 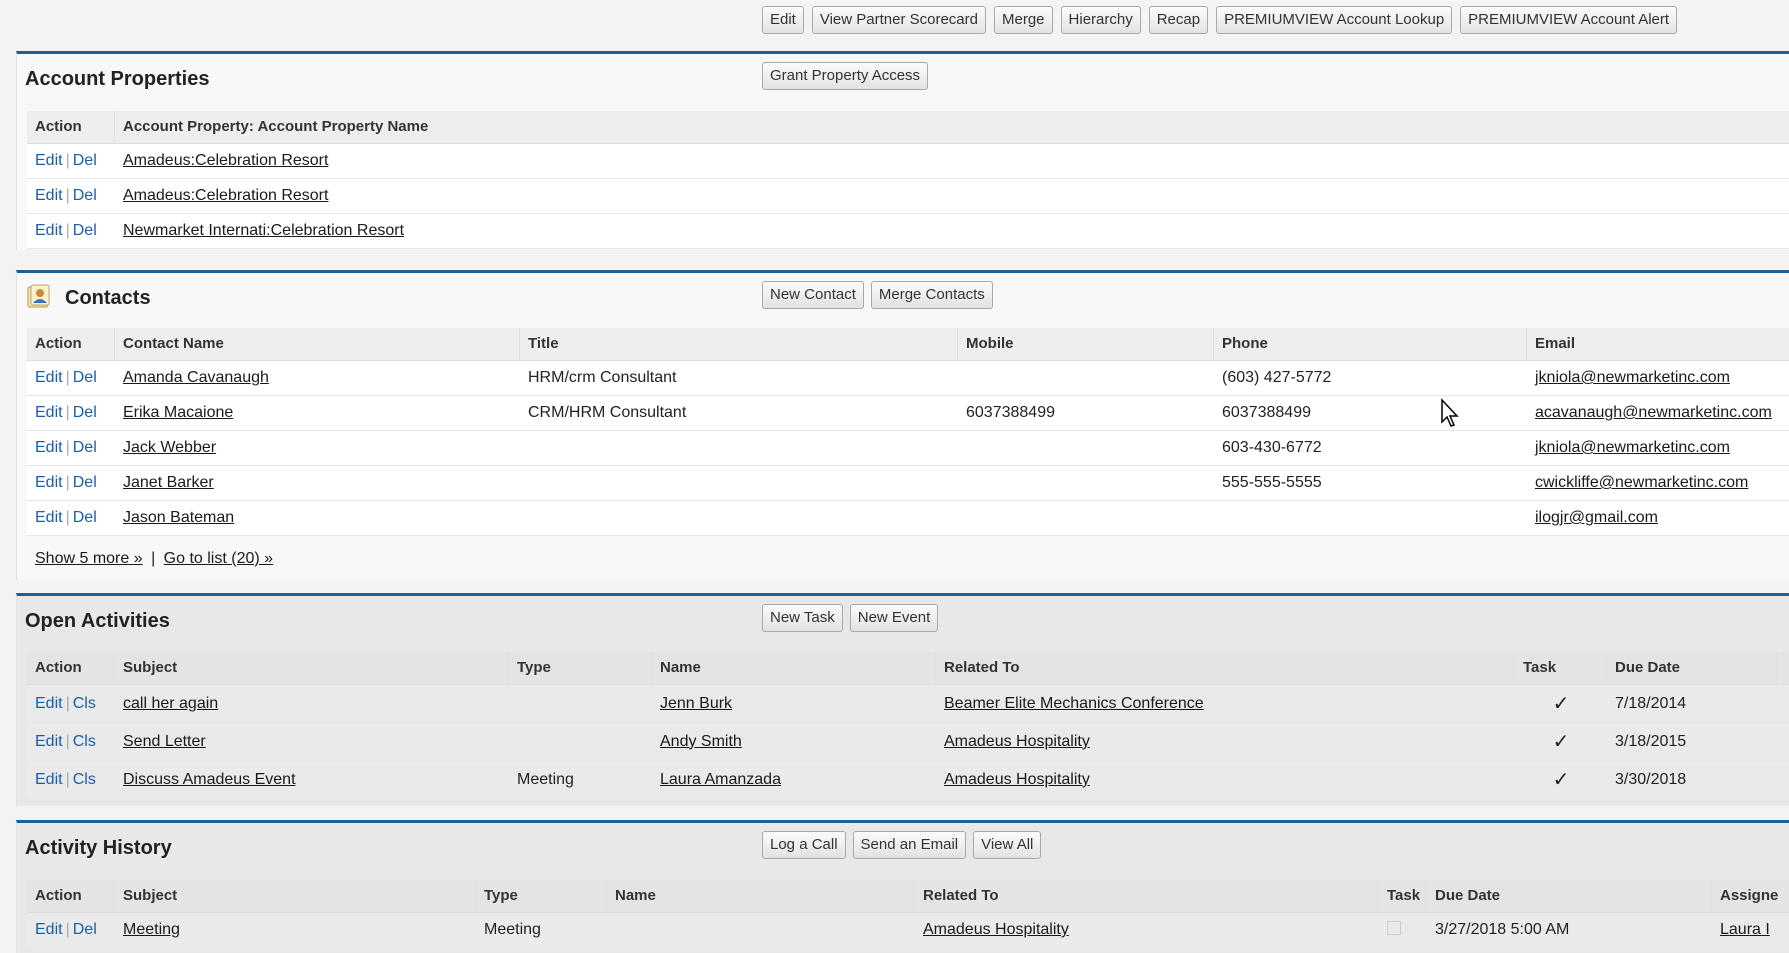 I want to click on column-header: Account Property: Account Property Name, so click(x=952, y=127).